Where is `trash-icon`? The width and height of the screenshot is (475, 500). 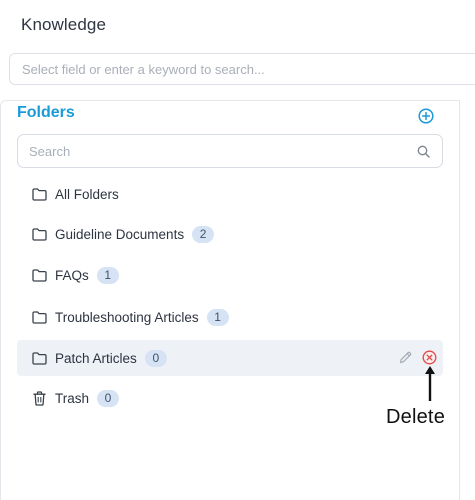
trash-icon is located at coordinates (39, 398).